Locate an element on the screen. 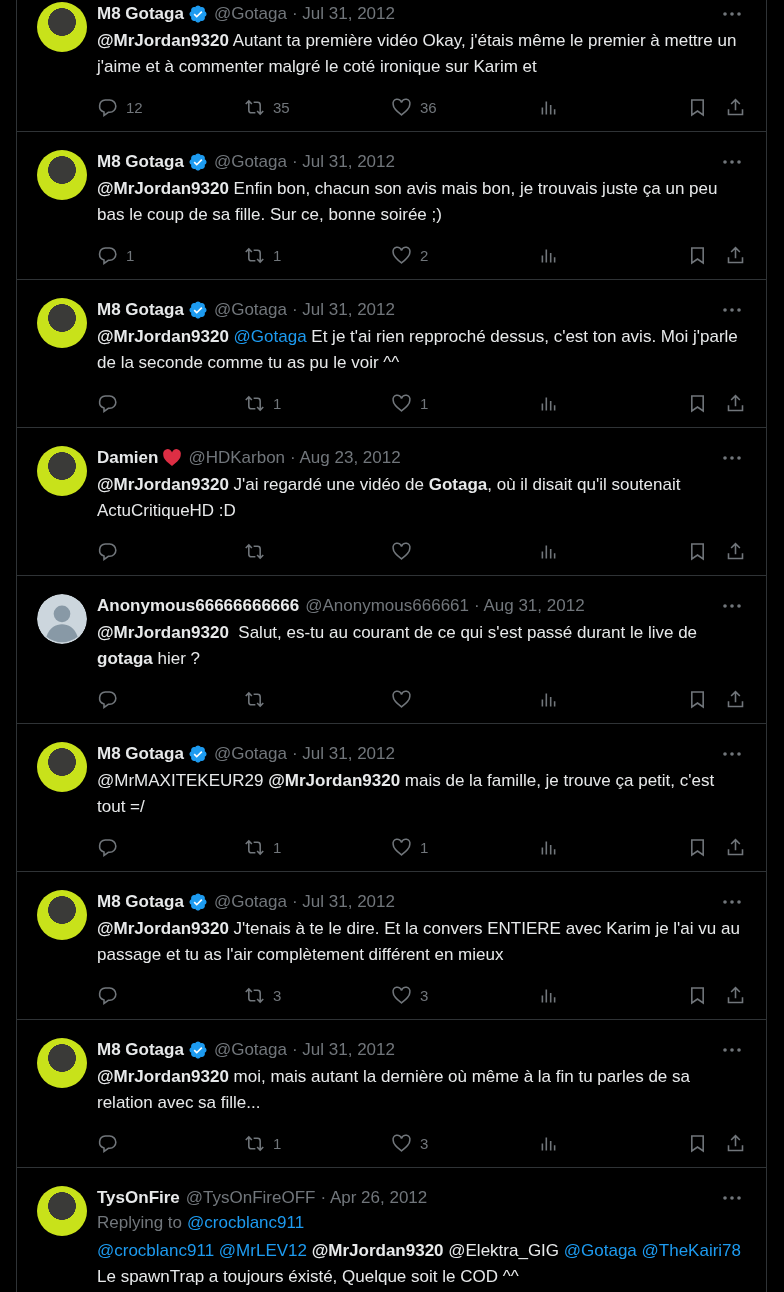  tweet-text: @MrMAXITEKEUR29 @MrJordan9320 mais de la famille, je trouve ça petit, c'est tout =/ is located at coordinates (406, 794).